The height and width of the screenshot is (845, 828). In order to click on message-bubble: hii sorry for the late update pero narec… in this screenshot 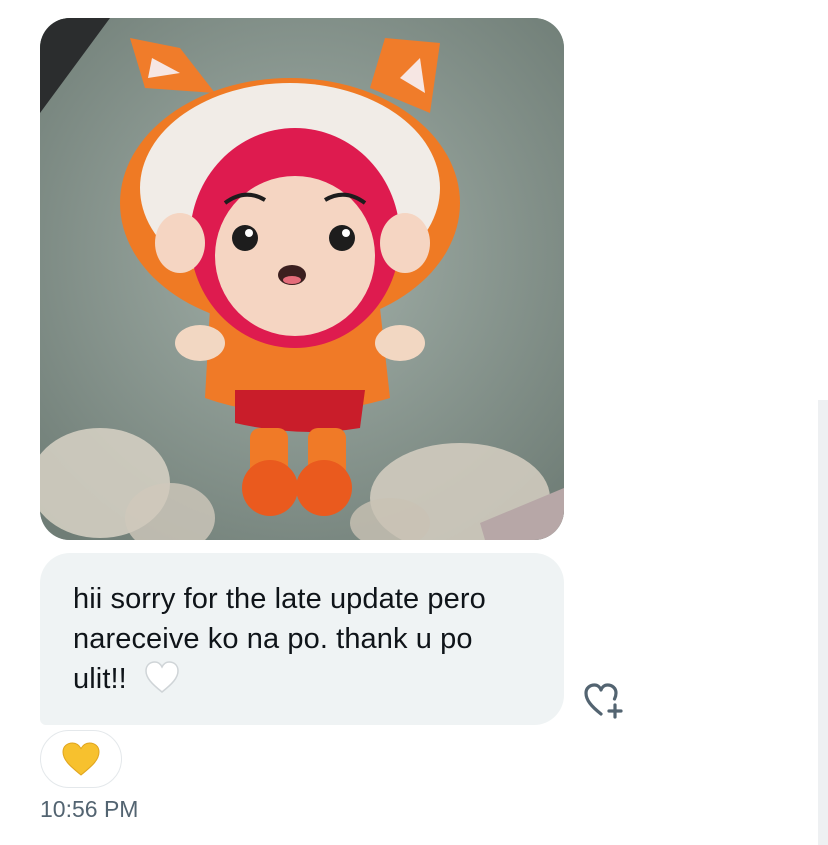, I will do `click(302, 639)`.